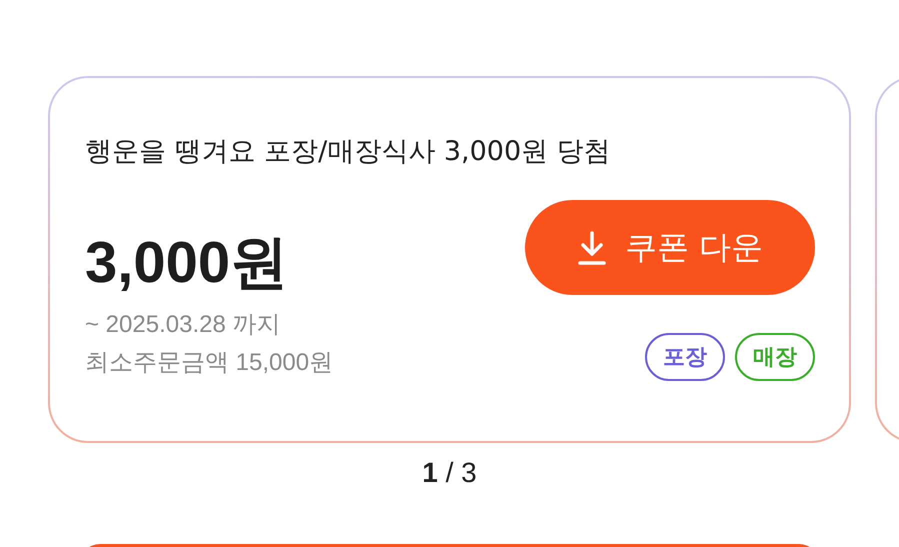 The image size is (899, 547). Describe the element at coordinates (187, 263) in the screenshot. I see `coupon-amount: 3,000원` at that location.